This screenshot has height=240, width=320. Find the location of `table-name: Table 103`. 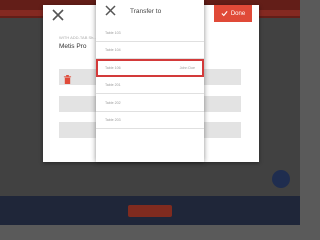

table-name: Table 103 is located at coordinates (113, 32).